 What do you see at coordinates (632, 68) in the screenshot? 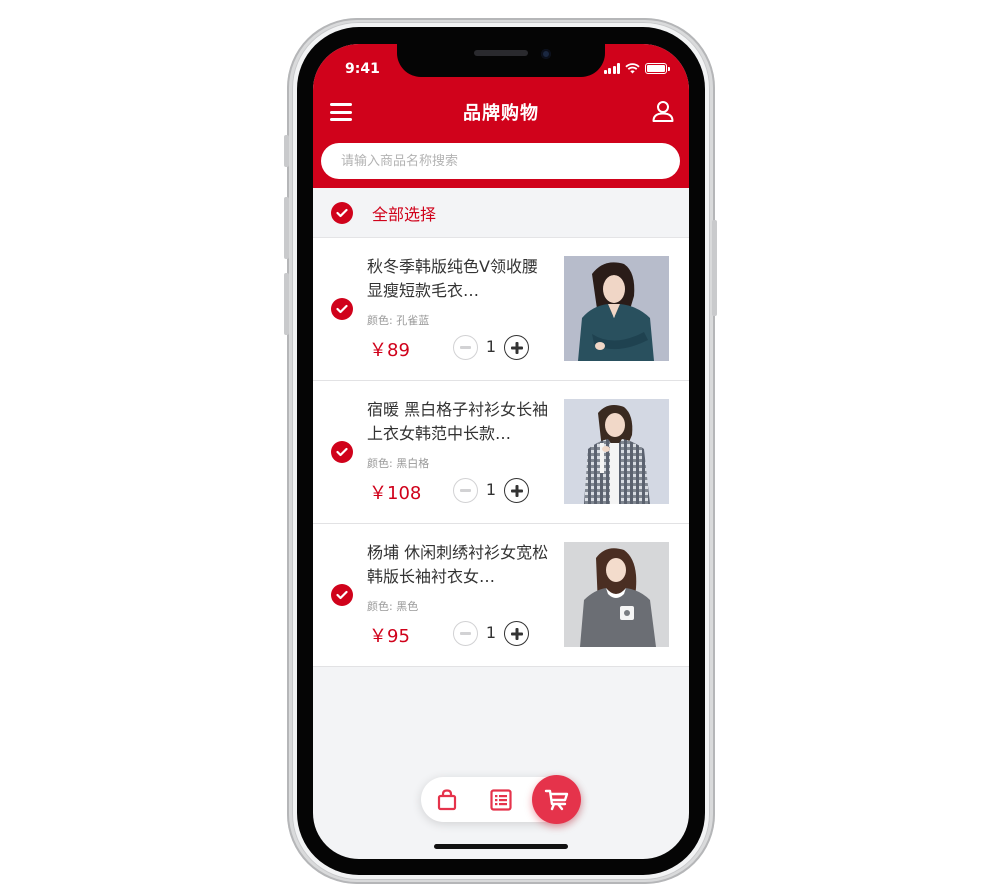
I see `wifi-icon` at bounding box center [632, 68].